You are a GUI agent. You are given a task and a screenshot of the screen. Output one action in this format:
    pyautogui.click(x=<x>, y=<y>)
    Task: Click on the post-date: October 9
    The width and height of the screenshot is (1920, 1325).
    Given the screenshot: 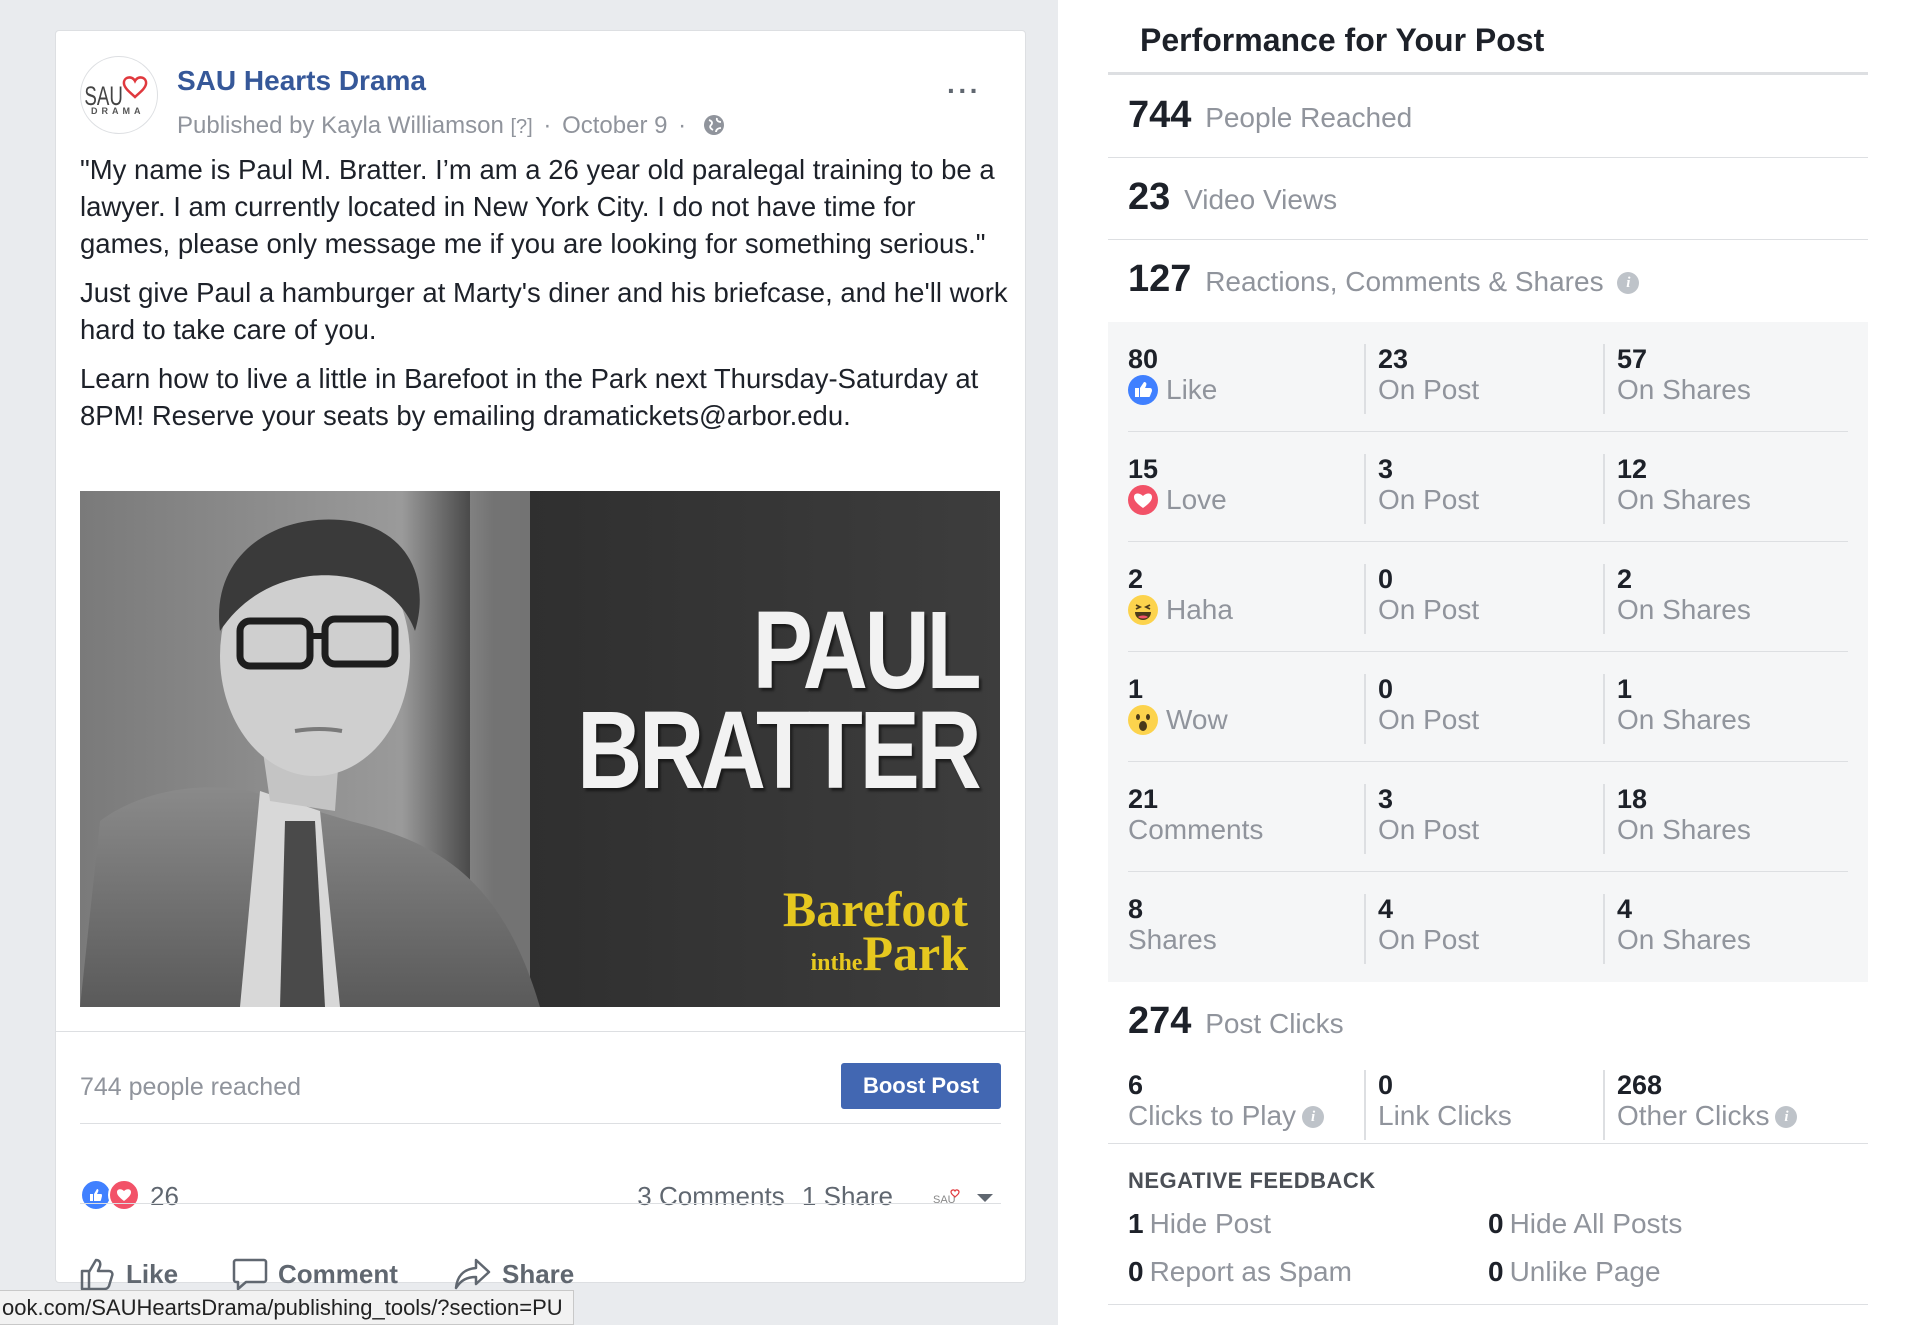 What is the action you would take?
    pyautogui.click(x=614, y=125)
    